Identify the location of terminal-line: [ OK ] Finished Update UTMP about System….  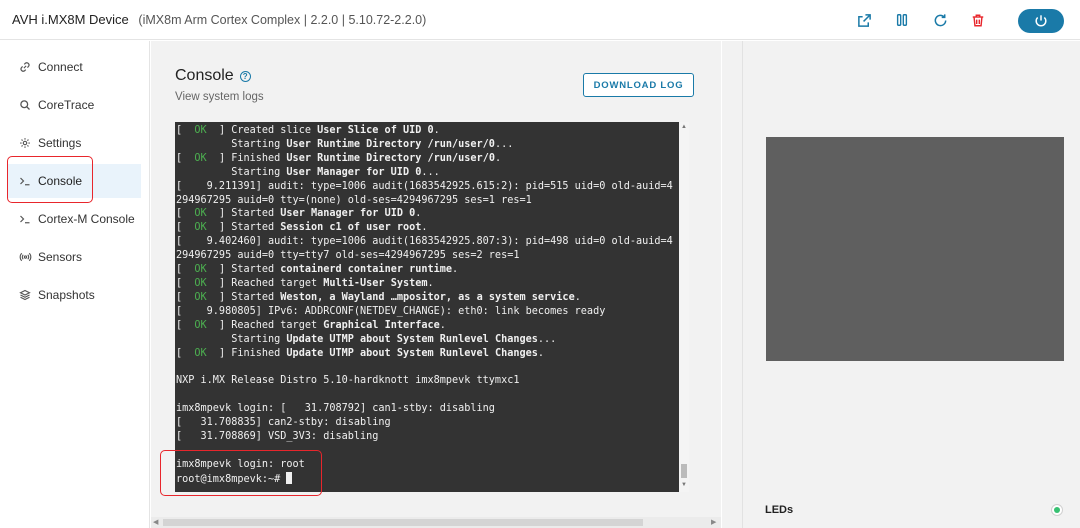
(360, 353).